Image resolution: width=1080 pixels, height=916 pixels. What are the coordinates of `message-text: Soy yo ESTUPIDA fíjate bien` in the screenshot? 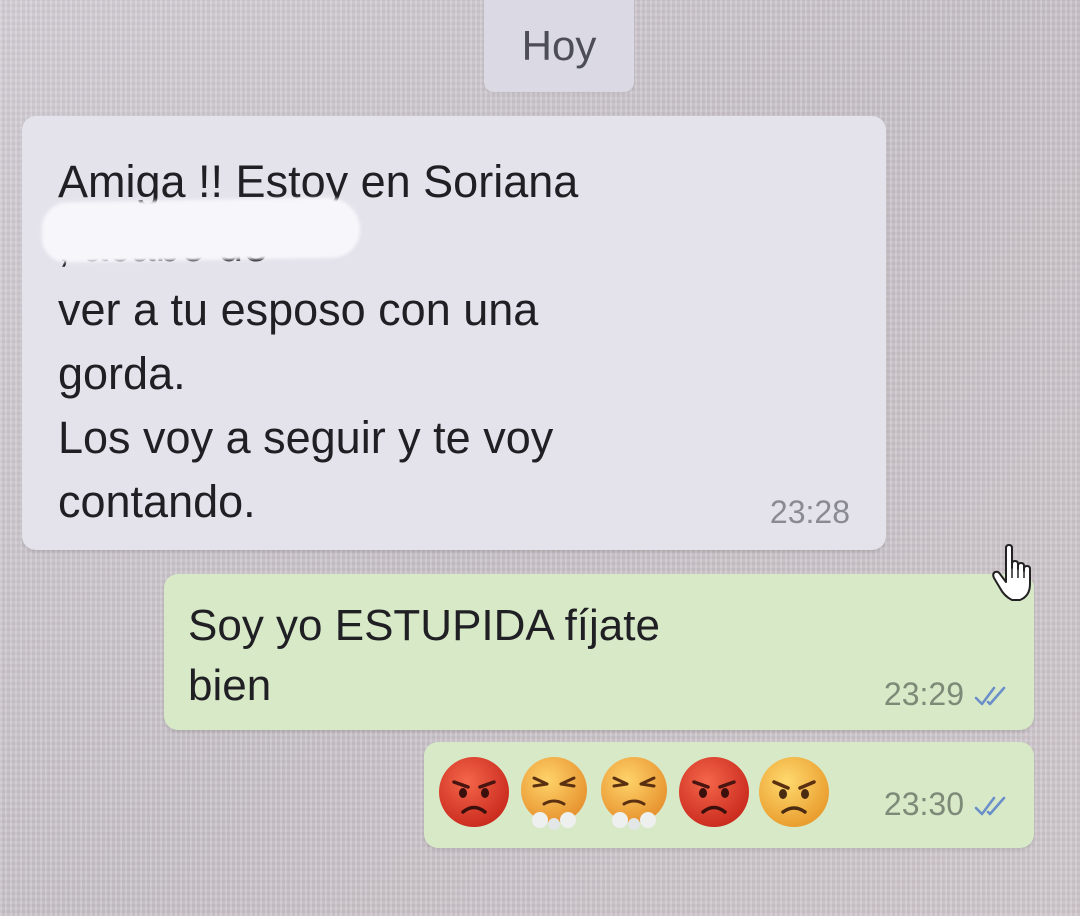 It's located at (424, 655).